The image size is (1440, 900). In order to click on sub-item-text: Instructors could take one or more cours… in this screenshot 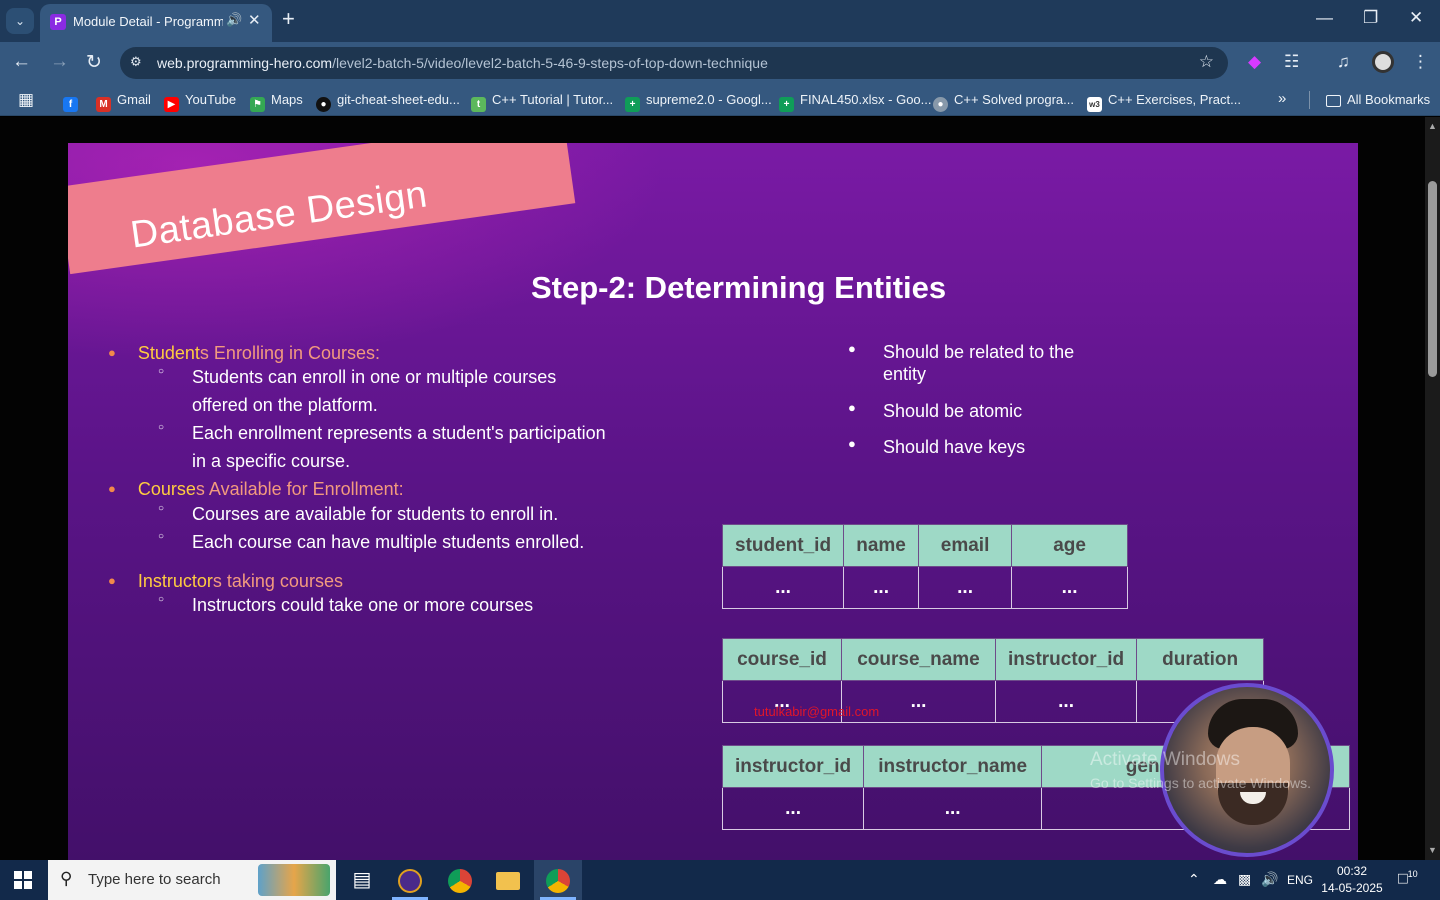, I will do `click(363, 605)`.